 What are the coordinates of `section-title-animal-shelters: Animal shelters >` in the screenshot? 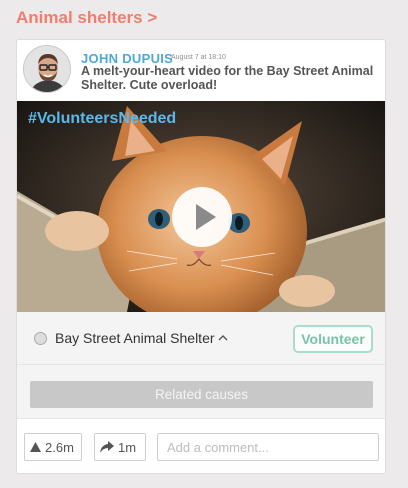 It's located at (86, 18).